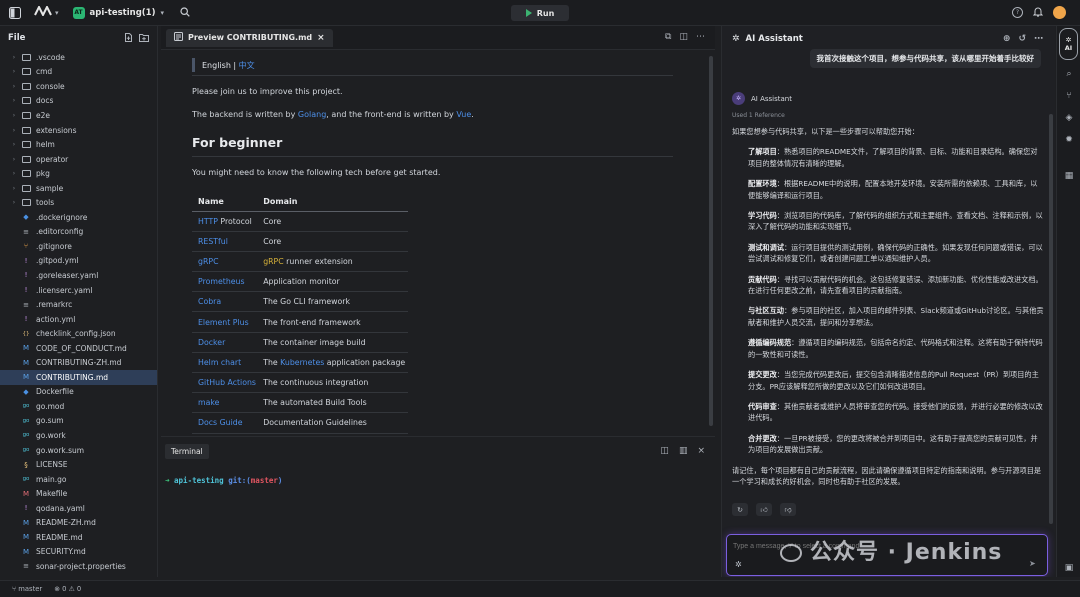  Describe the element at coordinates (208, 221) in the screenshot. I see `tech-link: HTTP` at that location.